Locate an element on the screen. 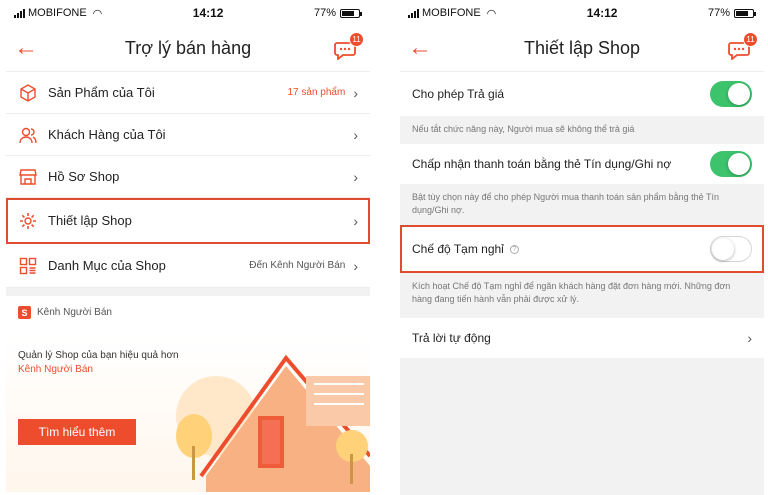  box-icon is located at coordinates (28, 93).